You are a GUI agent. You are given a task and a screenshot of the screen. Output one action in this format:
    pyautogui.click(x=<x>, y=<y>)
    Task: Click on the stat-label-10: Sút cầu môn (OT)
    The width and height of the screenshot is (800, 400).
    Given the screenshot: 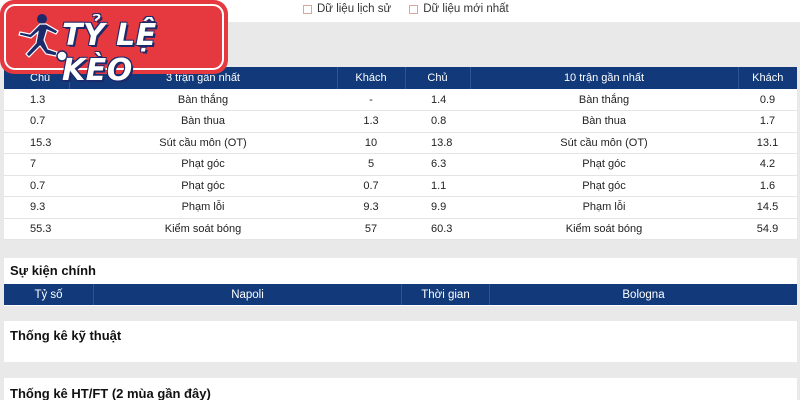 What is the action you would take?
    pyautogui.click(x=604, y=143)
    